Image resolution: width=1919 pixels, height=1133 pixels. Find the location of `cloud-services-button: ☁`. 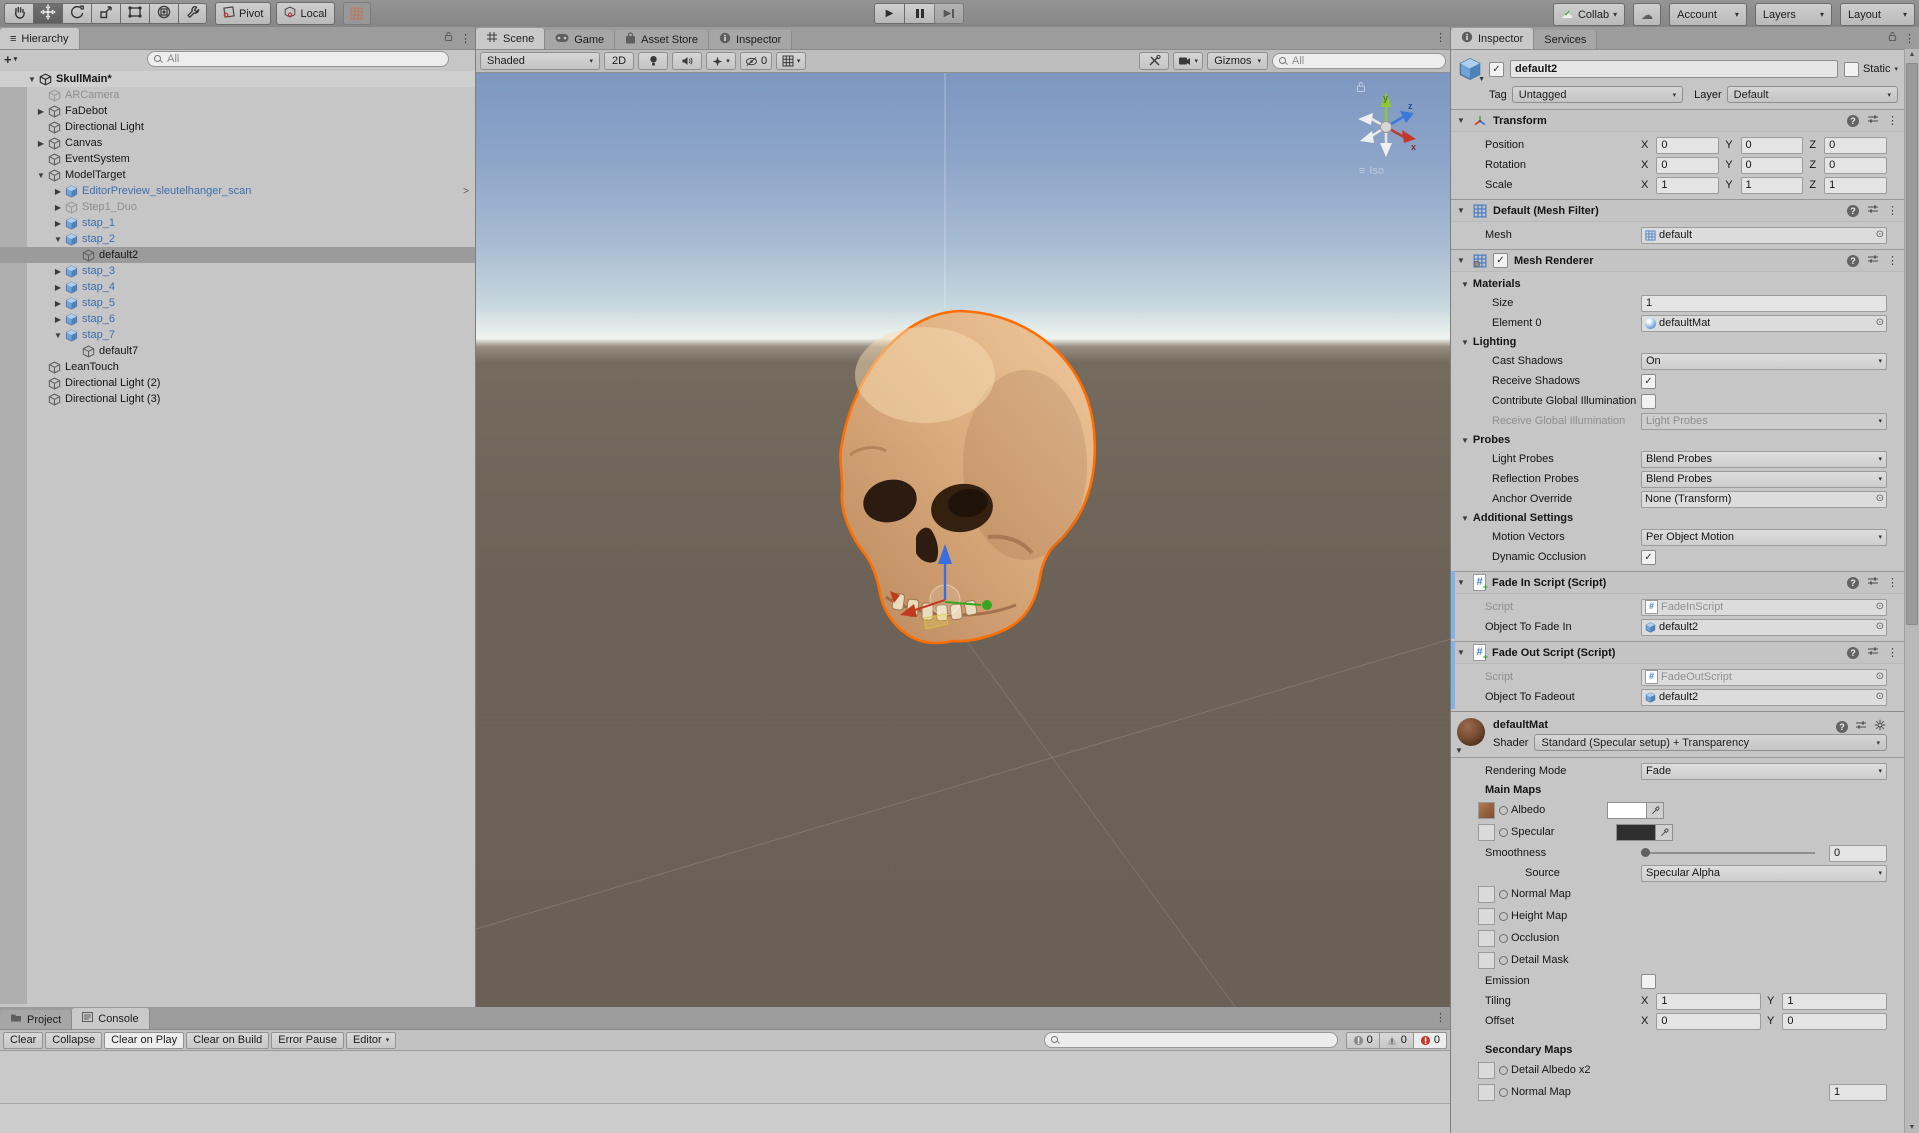

cloud-services-button: ☁ is located at coordinates (1647, 14).